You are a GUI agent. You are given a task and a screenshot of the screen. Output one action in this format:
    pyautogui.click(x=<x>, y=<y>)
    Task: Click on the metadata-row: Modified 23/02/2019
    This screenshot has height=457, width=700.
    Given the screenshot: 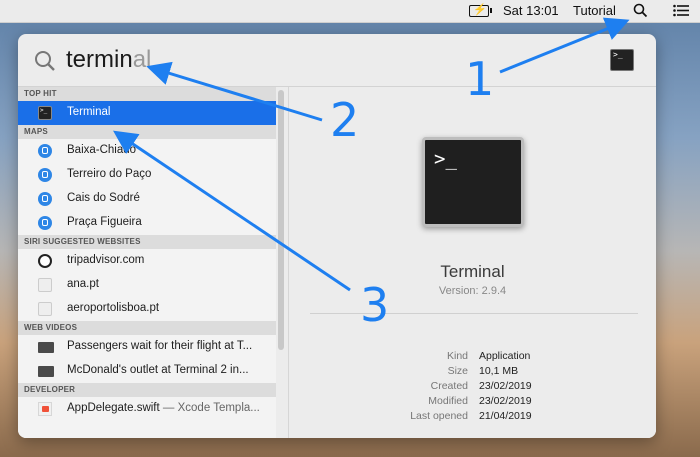 What is the action you would take?
    pyautogui.click(x=472, y=402)
    